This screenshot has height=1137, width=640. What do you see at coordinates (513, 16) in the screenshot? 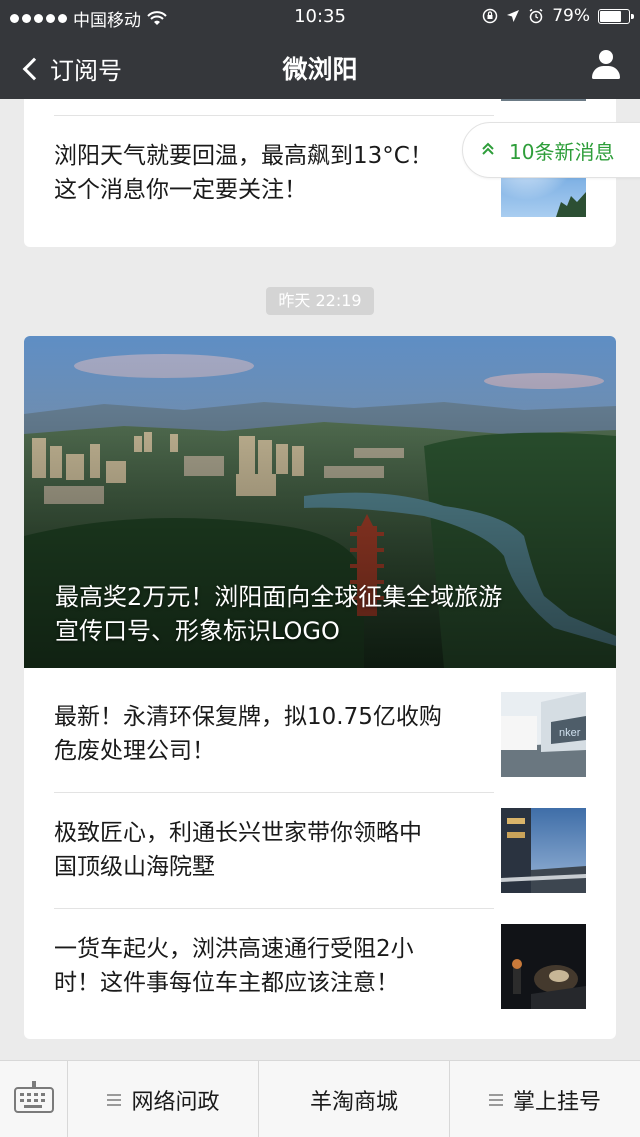
I see `location-icon` at bounding box center [513, 16].